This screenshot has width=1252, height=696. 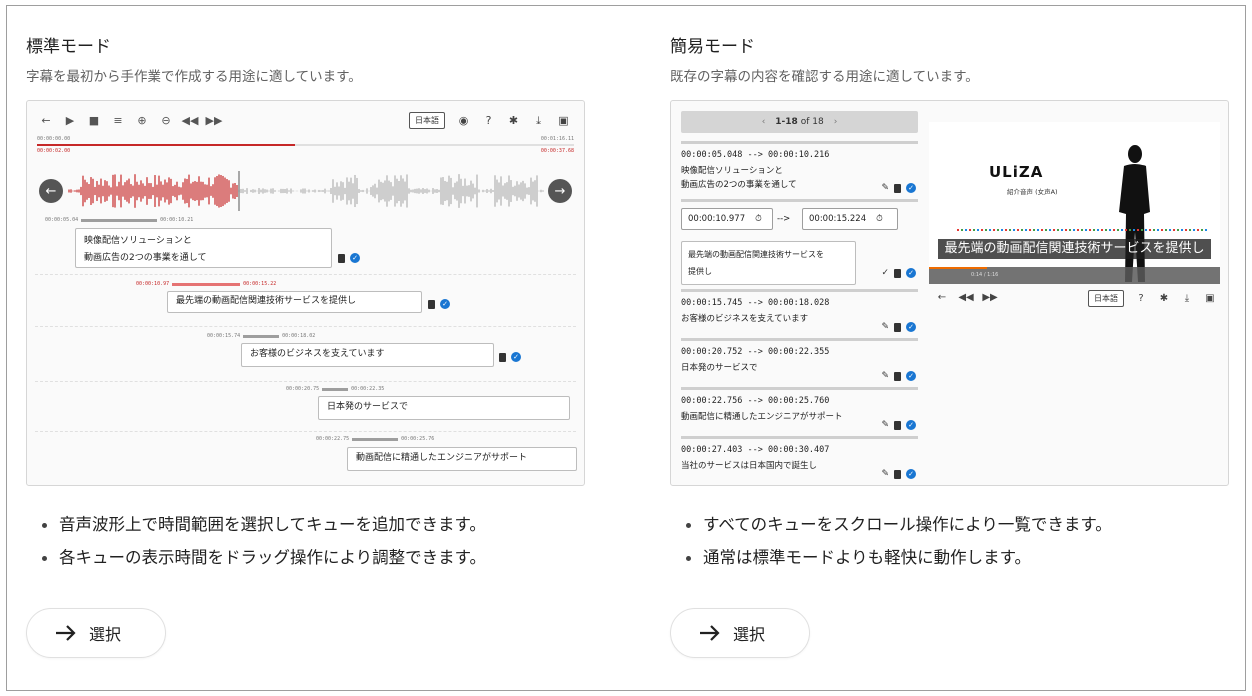 What do you see at coordinates (557, 151) in the screenshot?
I see `timeline-current-end-time: 00:00:37.68` at bounding box center [557, 151].